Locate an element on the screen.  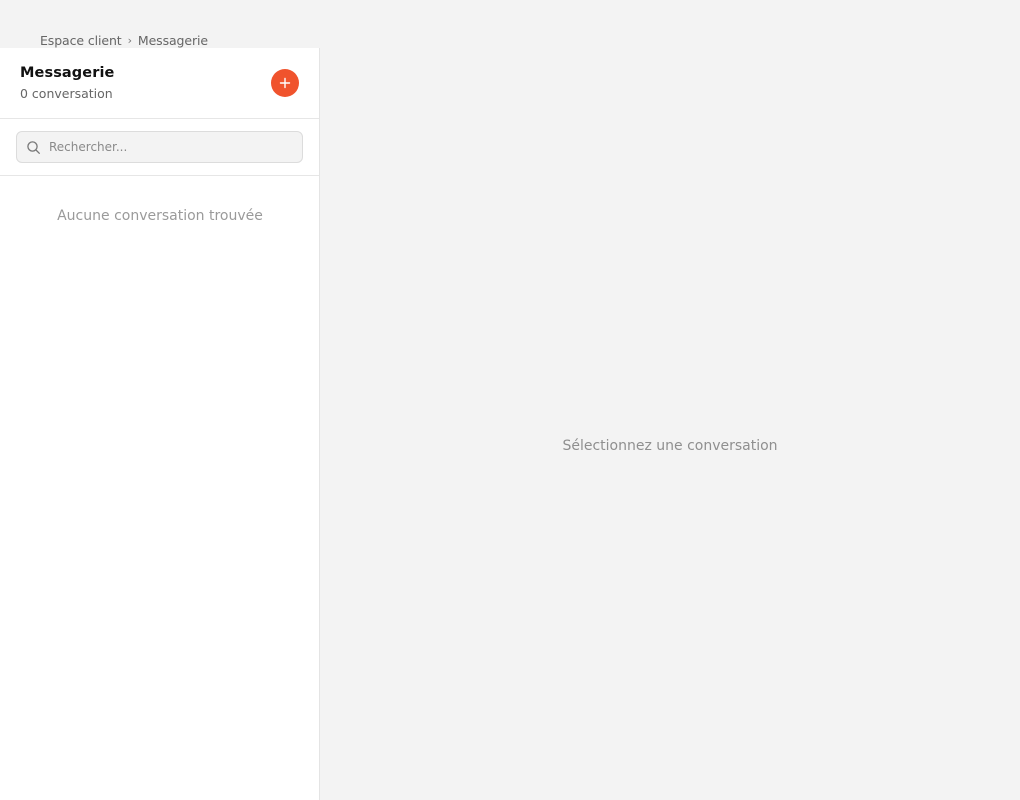
search-input is located at coordinates (173, 147).